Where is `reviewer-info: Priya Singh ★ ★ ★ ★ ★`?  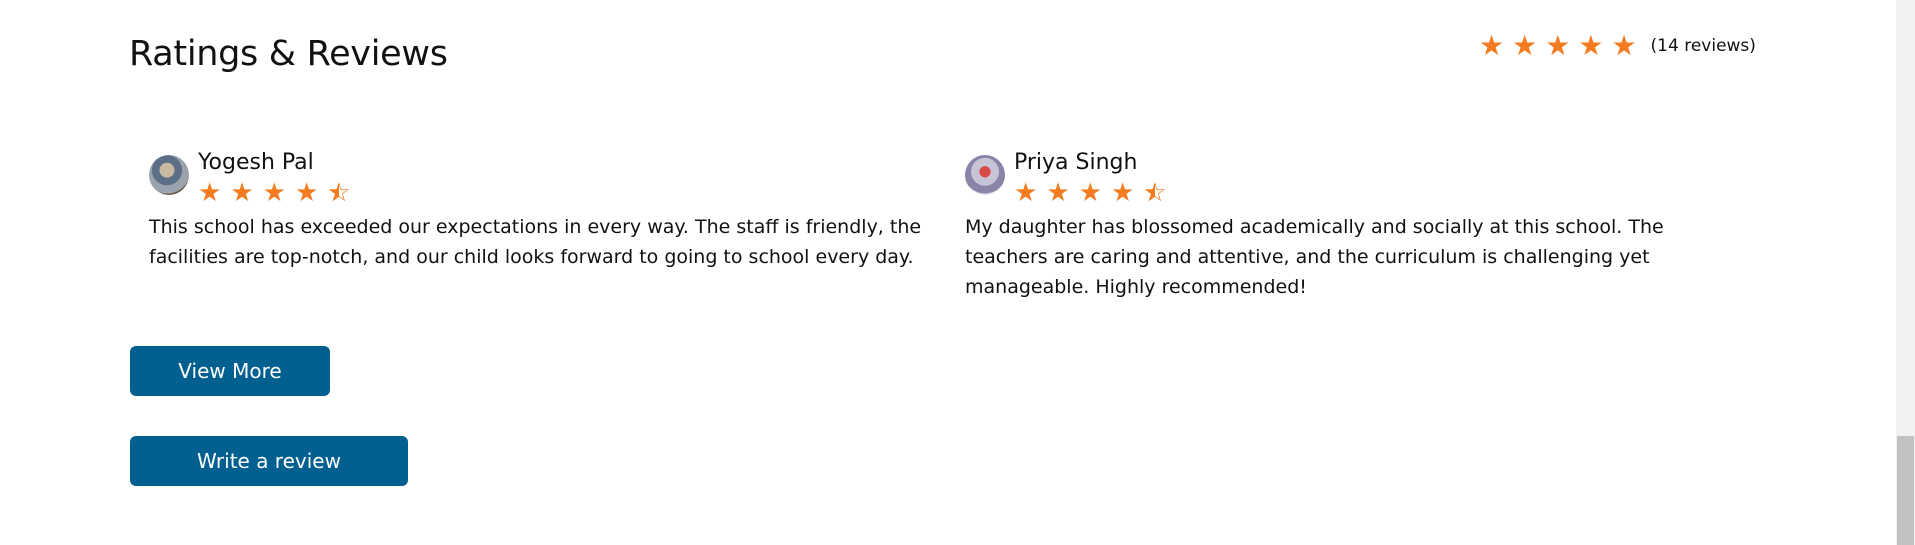 reviewer-info: Priya Singh ★ ★ ★ ★ ★ is located at coordinates (1095, 178).